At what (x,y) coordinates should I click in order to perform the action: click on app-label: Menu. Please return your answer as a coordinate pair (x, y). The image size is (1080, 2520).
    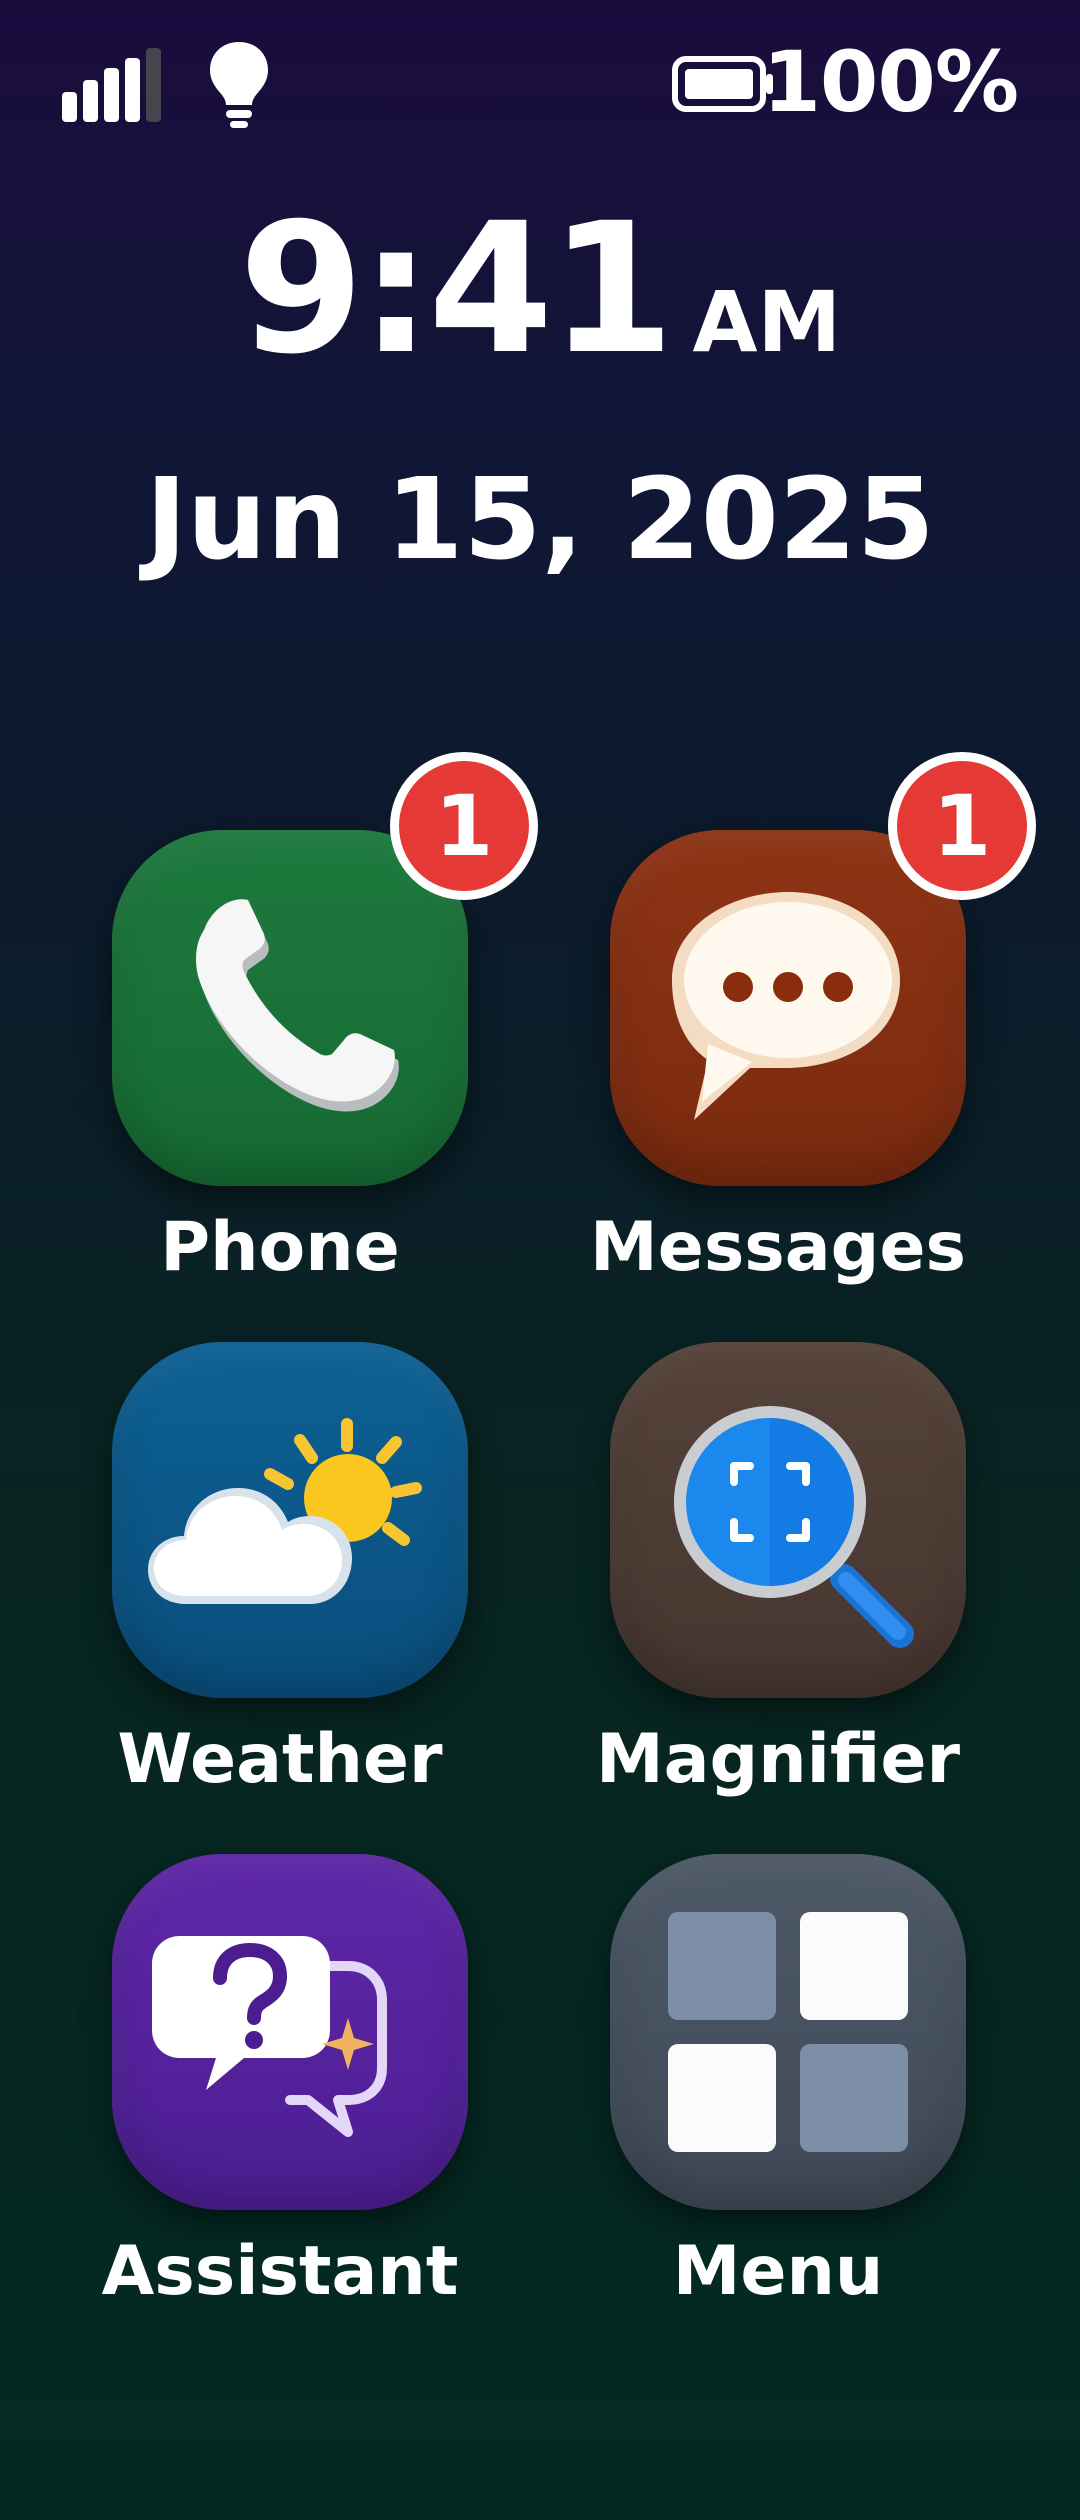
    Looking at the image, I should click on (778, 2271).